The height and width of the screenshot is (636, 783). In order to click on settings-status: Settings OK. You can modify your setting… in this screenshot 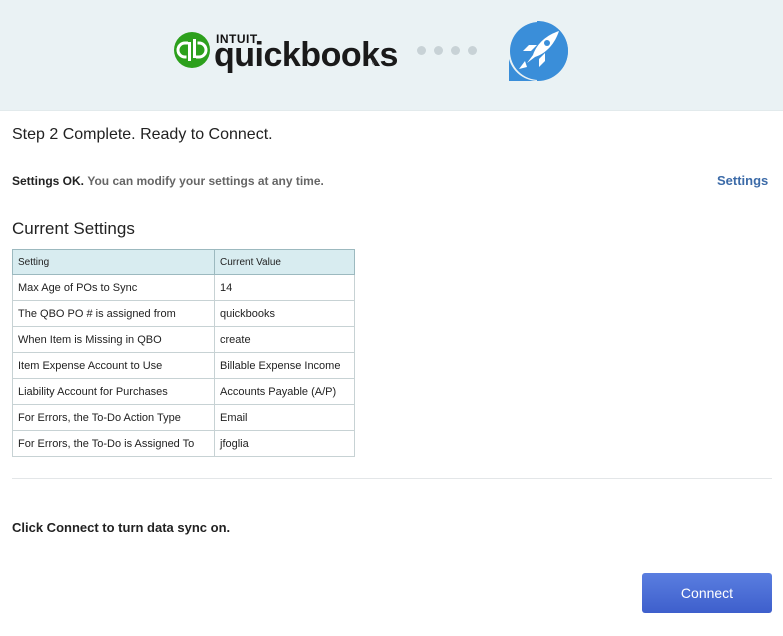, I will do `click(168, 181)`.